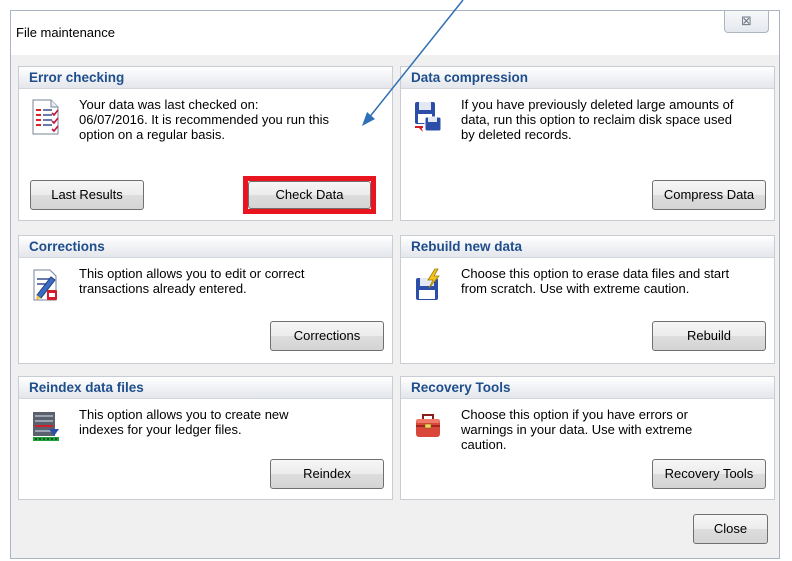  Describe the element at coordinates (163, 288) in the screenshot. I see `desc-line: transactions already entered.` at that location.